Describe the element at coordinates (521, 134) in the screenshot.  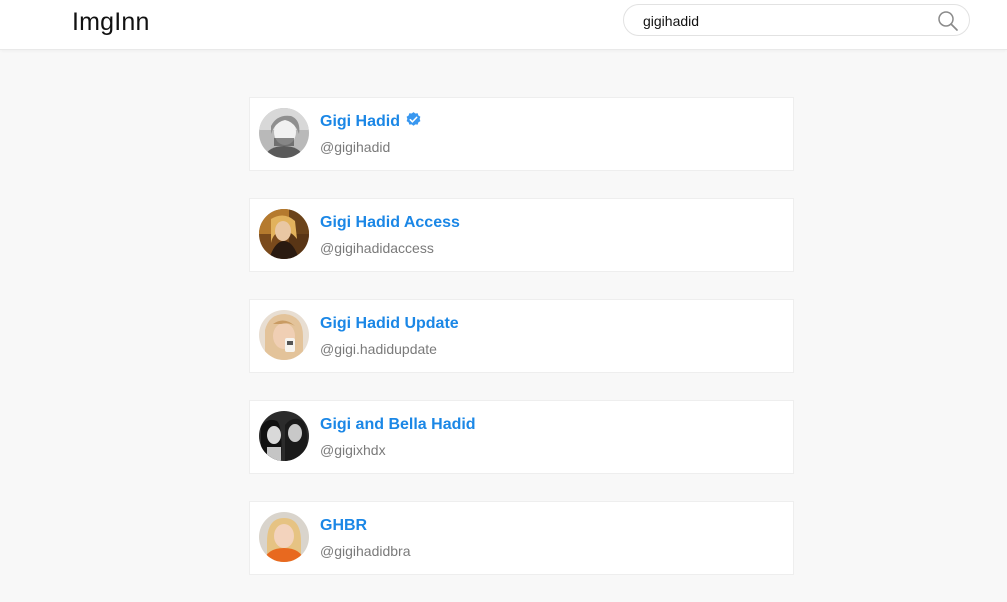
I see `result-card: Gigi Hadid @gigihadid` at that location.